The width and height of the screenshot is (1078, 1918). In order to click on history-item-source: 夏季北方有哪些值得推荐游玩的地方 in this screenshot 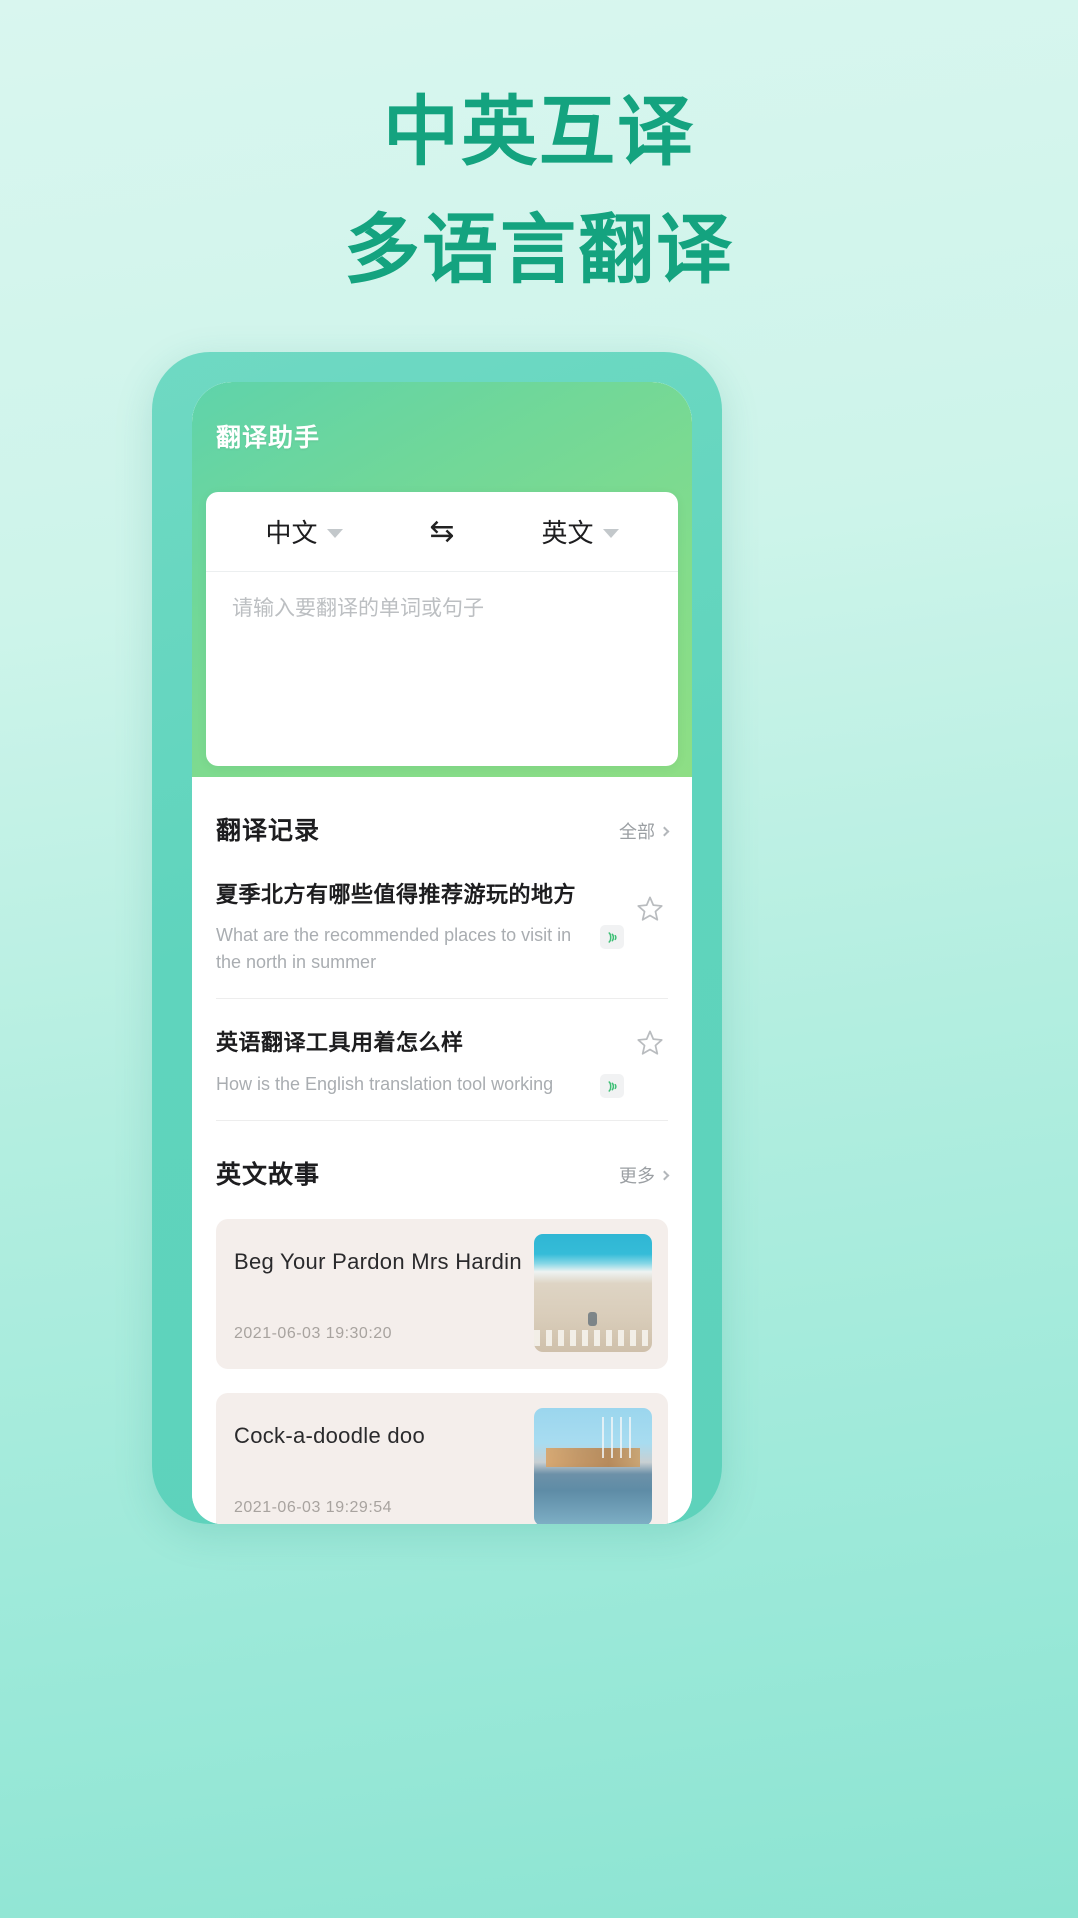, I will do `click(396, 895)`.